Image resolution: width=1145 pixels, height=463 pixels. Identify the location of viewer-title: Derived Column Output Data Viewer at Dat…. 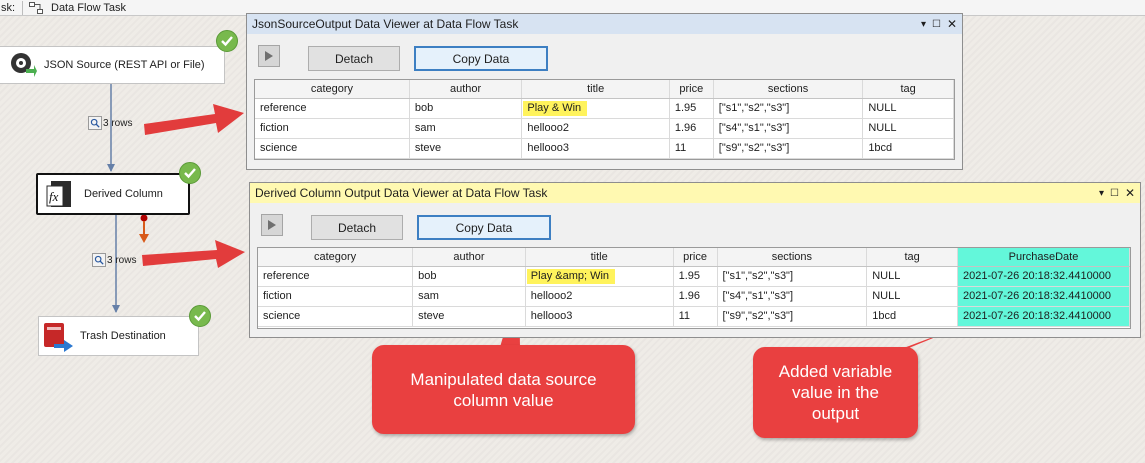
(401, 193).